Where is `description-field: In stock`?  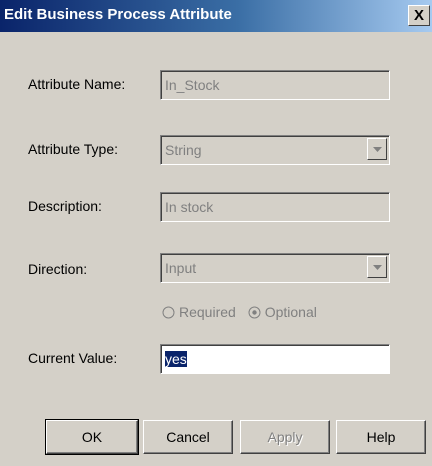 description-field: In stock is located at coordinates (275, 207).